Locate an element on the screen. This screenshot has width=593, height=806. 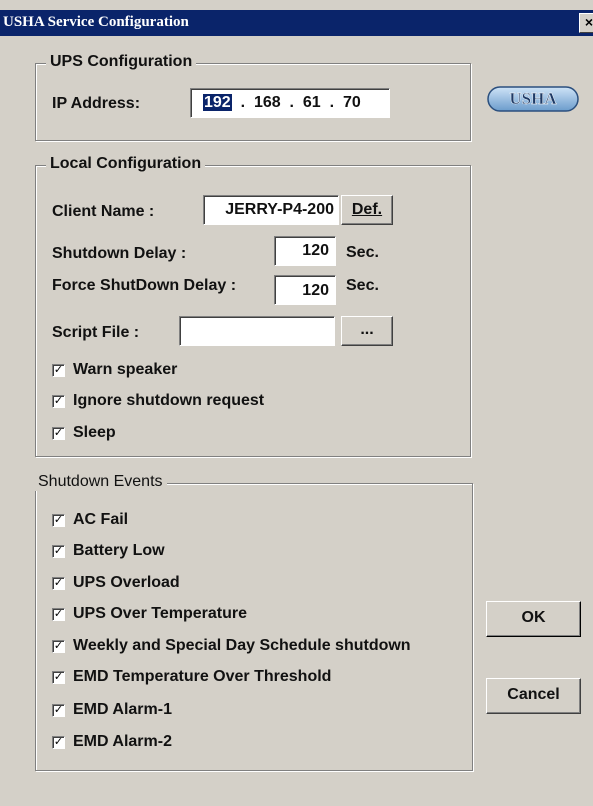
event-label: Weekly and Special Day Schedule shutdown is located at coordinates (242, 645).